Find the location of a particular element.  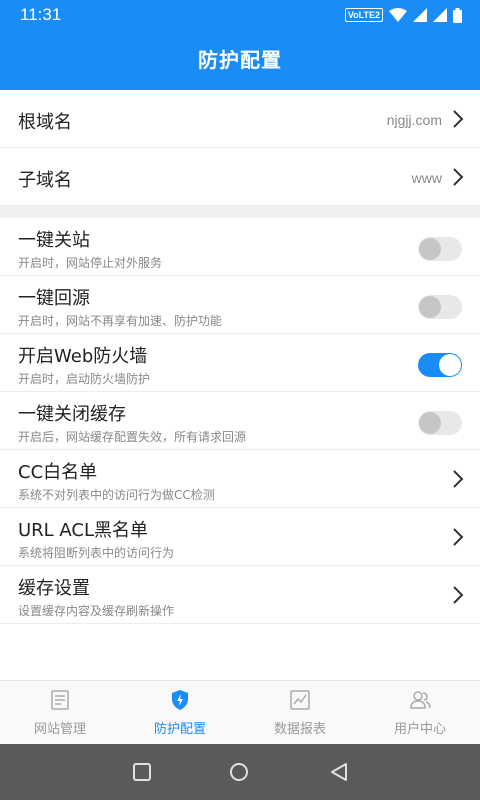

wifi-icon is located at coordinates (398, 15).